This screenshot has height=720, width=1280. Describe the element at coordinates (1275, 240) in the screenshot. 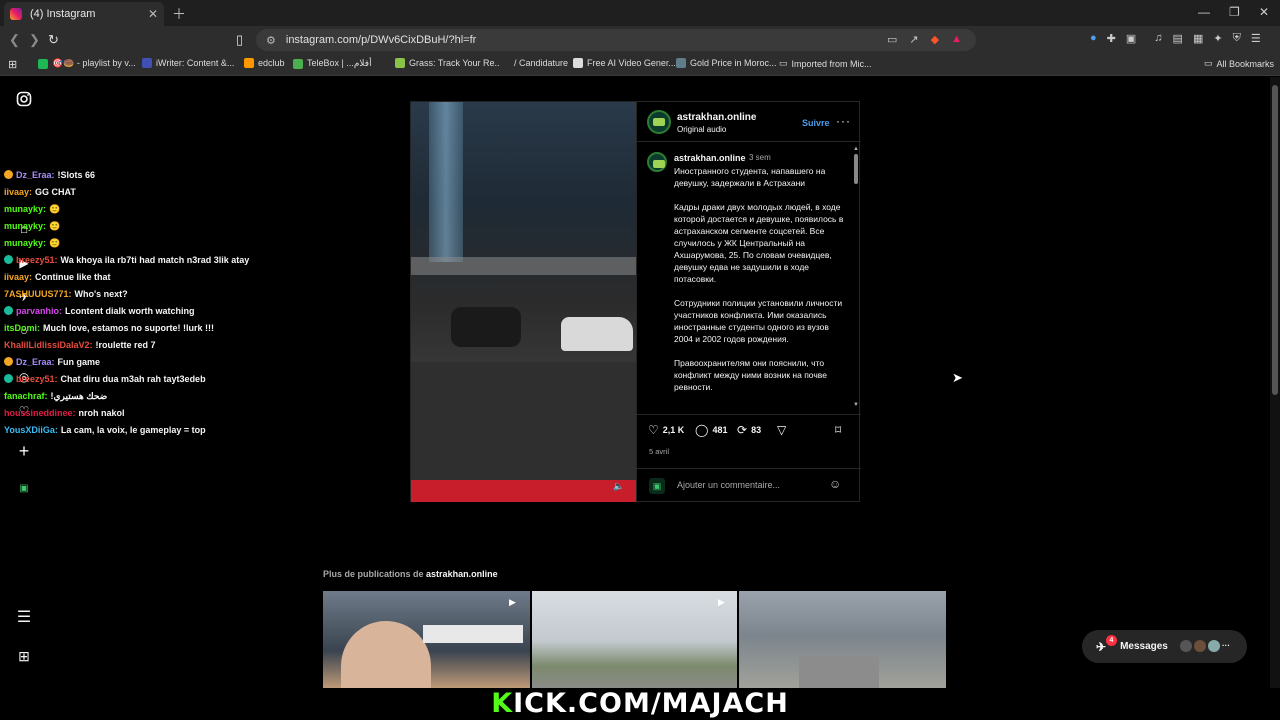

I see `page-scroll-thumb` at that location.